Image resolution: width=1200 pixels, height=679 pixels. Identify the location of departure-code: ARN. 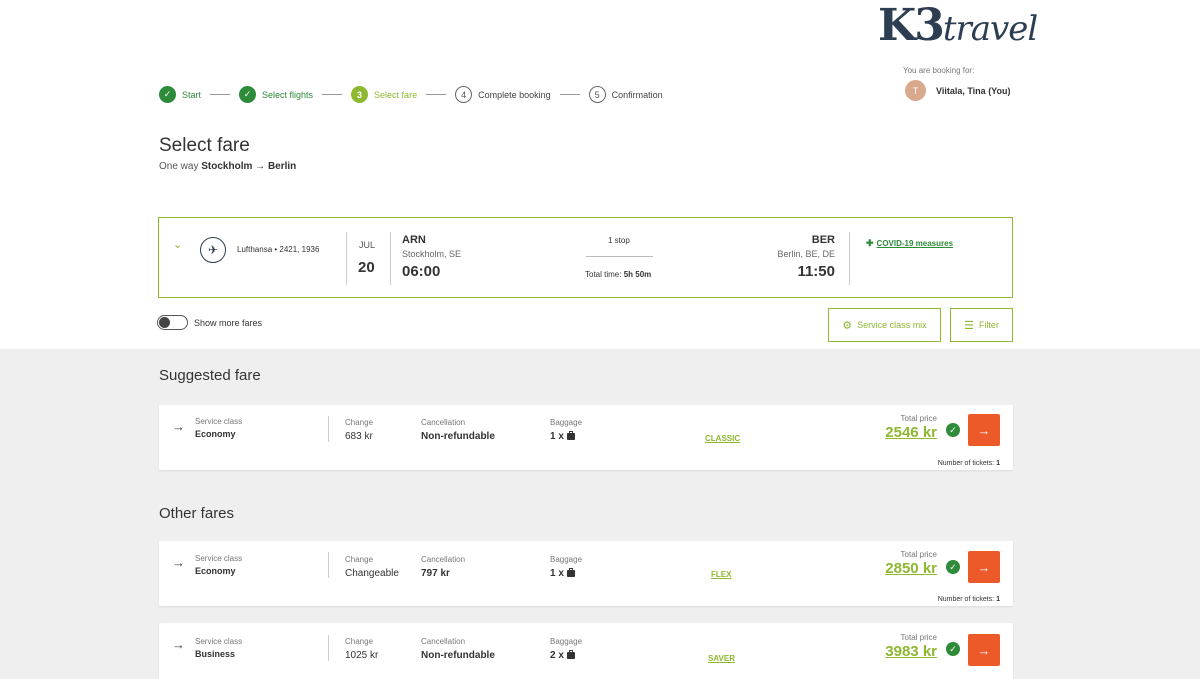
(414, 240).